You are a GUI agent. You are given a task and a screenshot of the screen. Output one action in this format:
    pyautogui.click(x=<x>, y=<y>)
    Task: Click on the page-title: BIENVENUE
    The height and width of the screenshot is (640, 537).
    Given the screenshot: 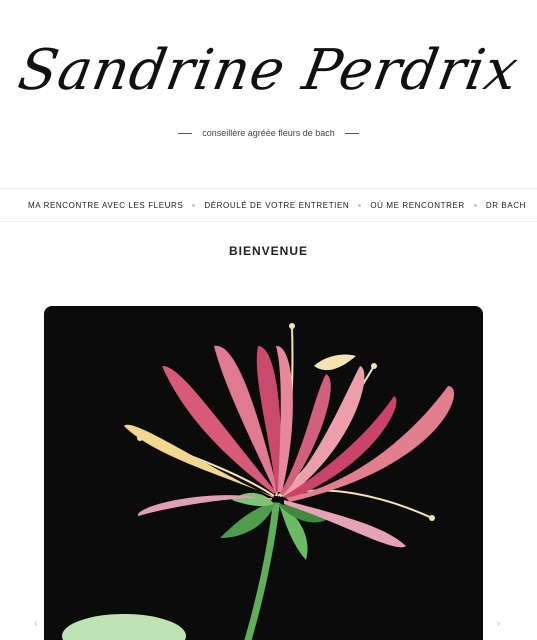 What is the action you would take?
    pyautogui.click(x=268, y=251)
    